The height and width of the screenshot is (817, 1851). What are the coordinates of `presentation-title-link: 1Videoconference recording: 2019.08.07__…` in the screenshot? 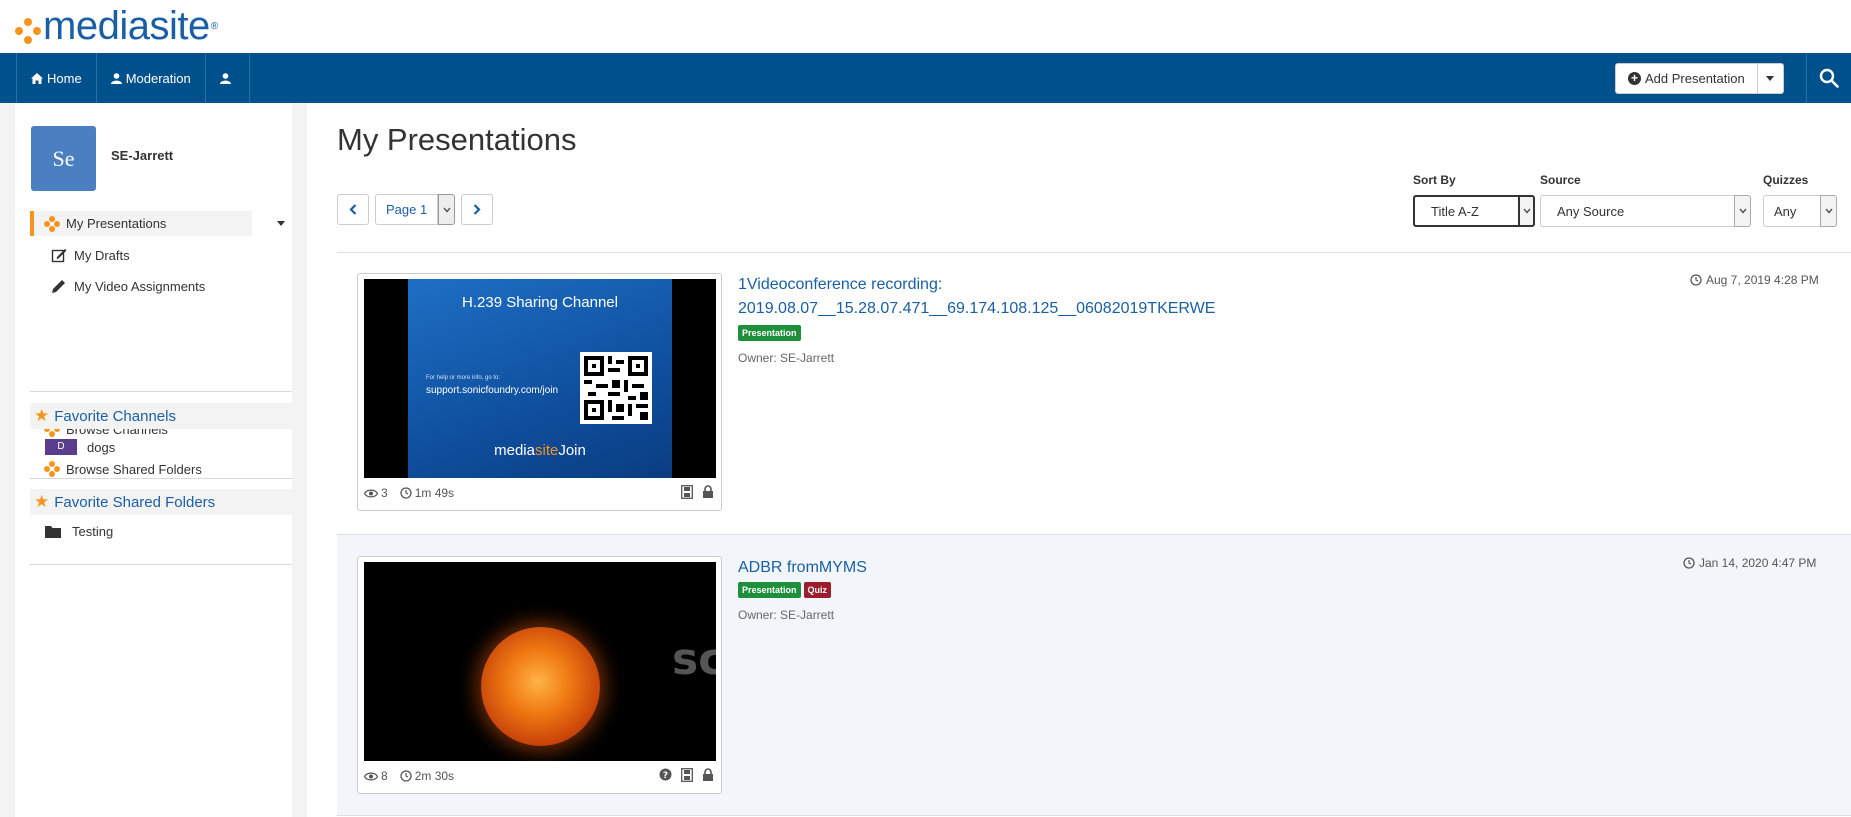 It's located at (976, 297).